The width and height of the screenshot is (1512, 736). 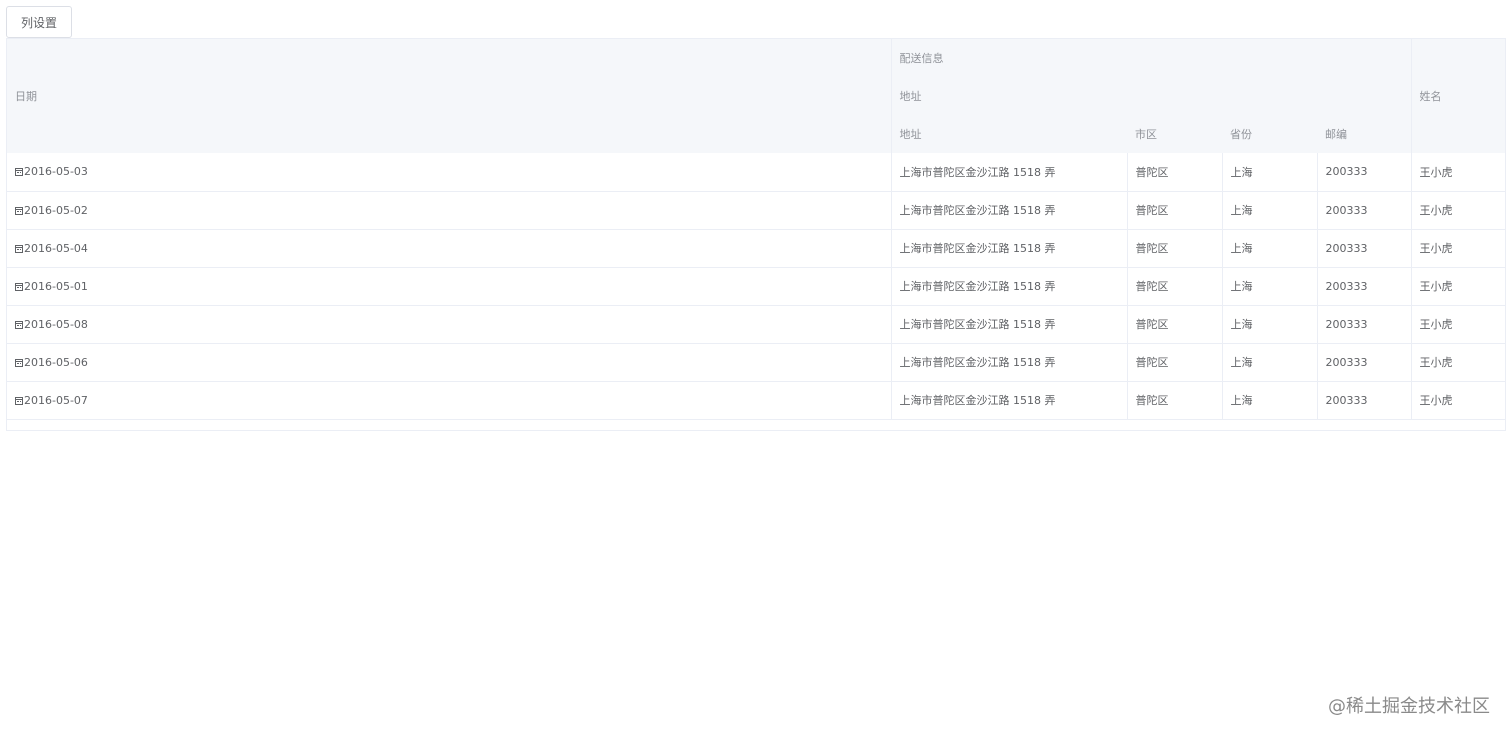 What do you see at coordinates (449, 286) in the screenshot?
I see `cell-date: 2016-05-01` at bounding box center [449, 286].